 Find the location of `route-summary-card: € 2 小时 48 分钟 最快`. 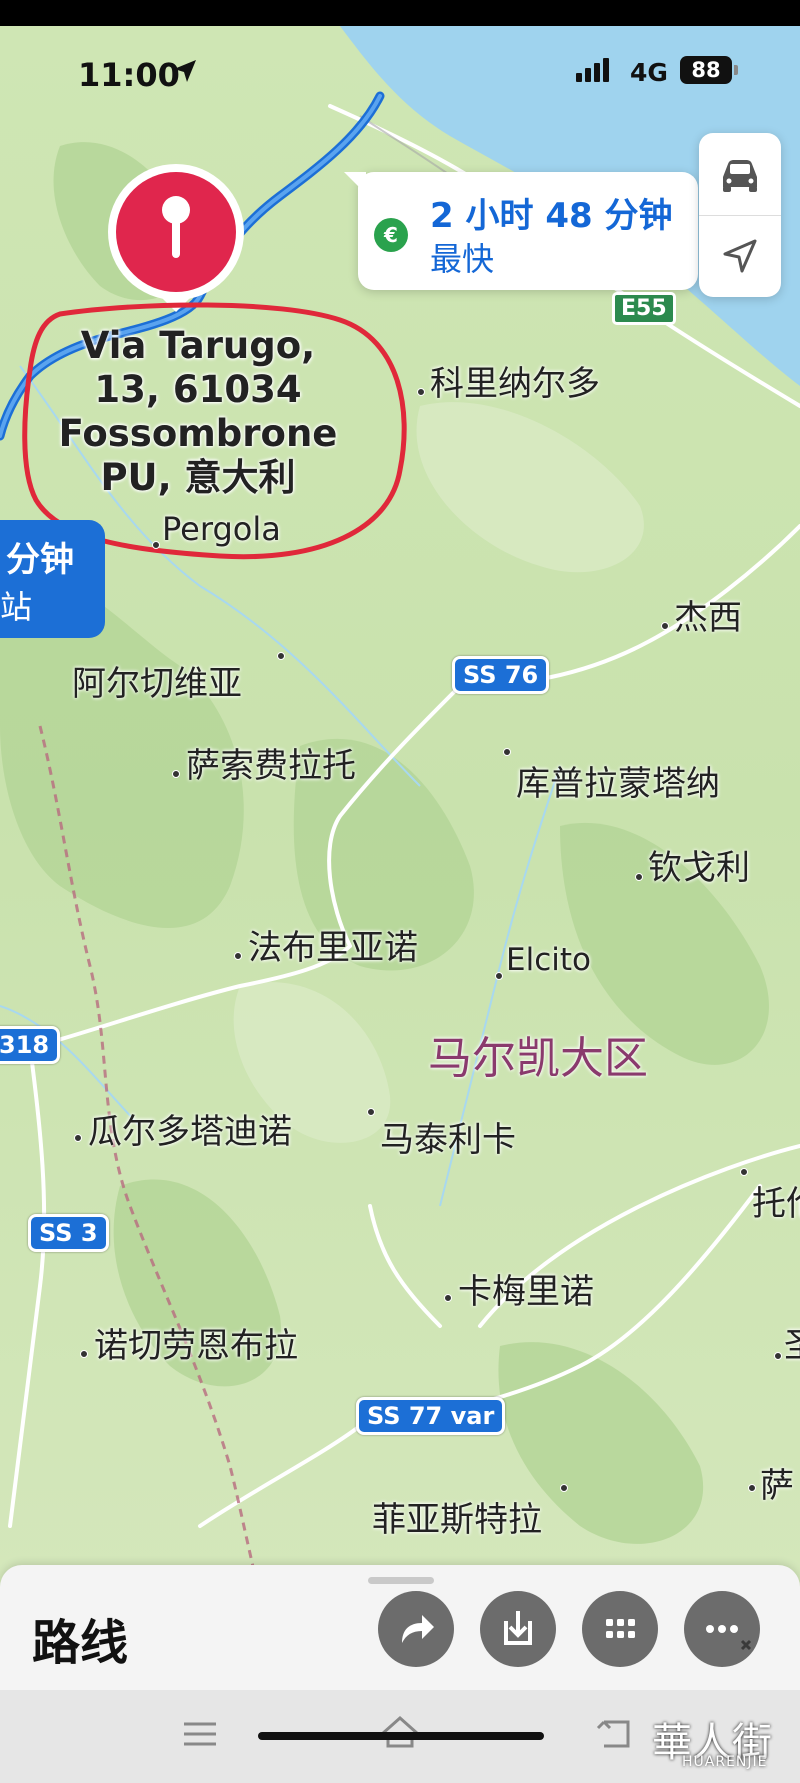

route-summary-card: € 2 小时 48 分钟 最快 is located at coordinates (521, 231).